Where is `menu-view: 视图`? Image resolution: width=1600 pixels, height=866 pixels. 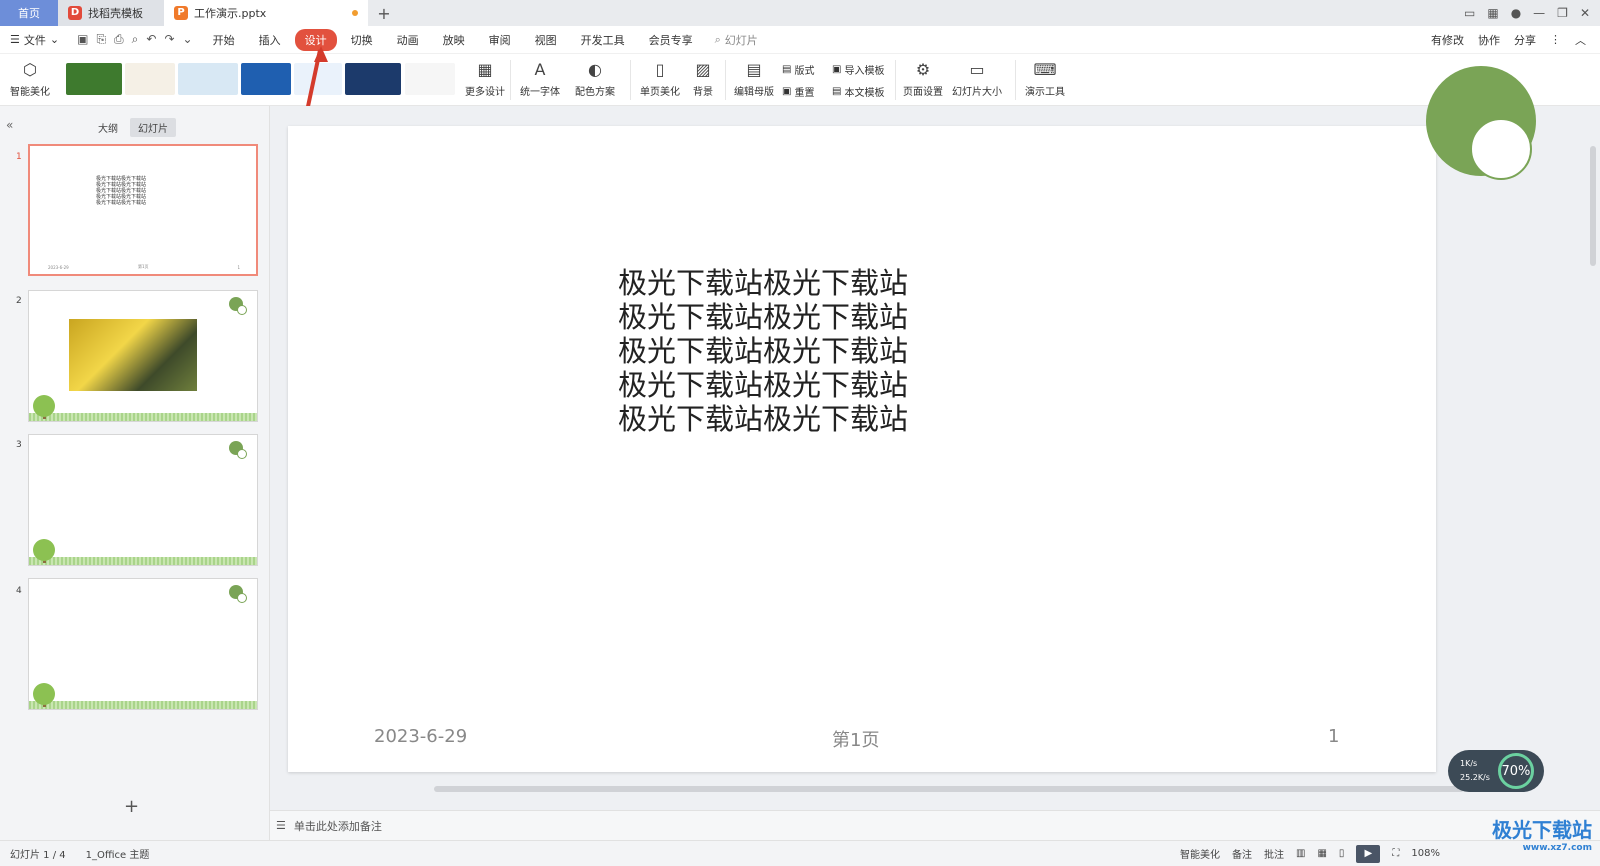 menu-view: 视图 is located at coordinates (546, 40).